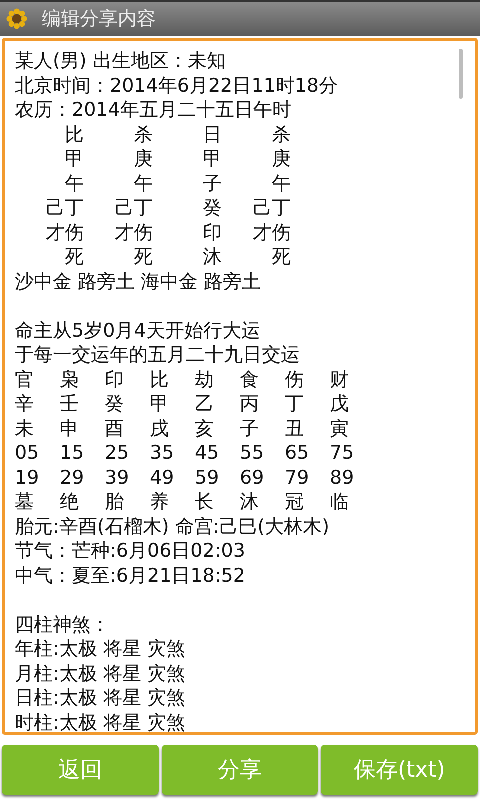  Describe the element at coordinates (340, 380) in the screenshot. I see `text-cell-text: 财` at that location.